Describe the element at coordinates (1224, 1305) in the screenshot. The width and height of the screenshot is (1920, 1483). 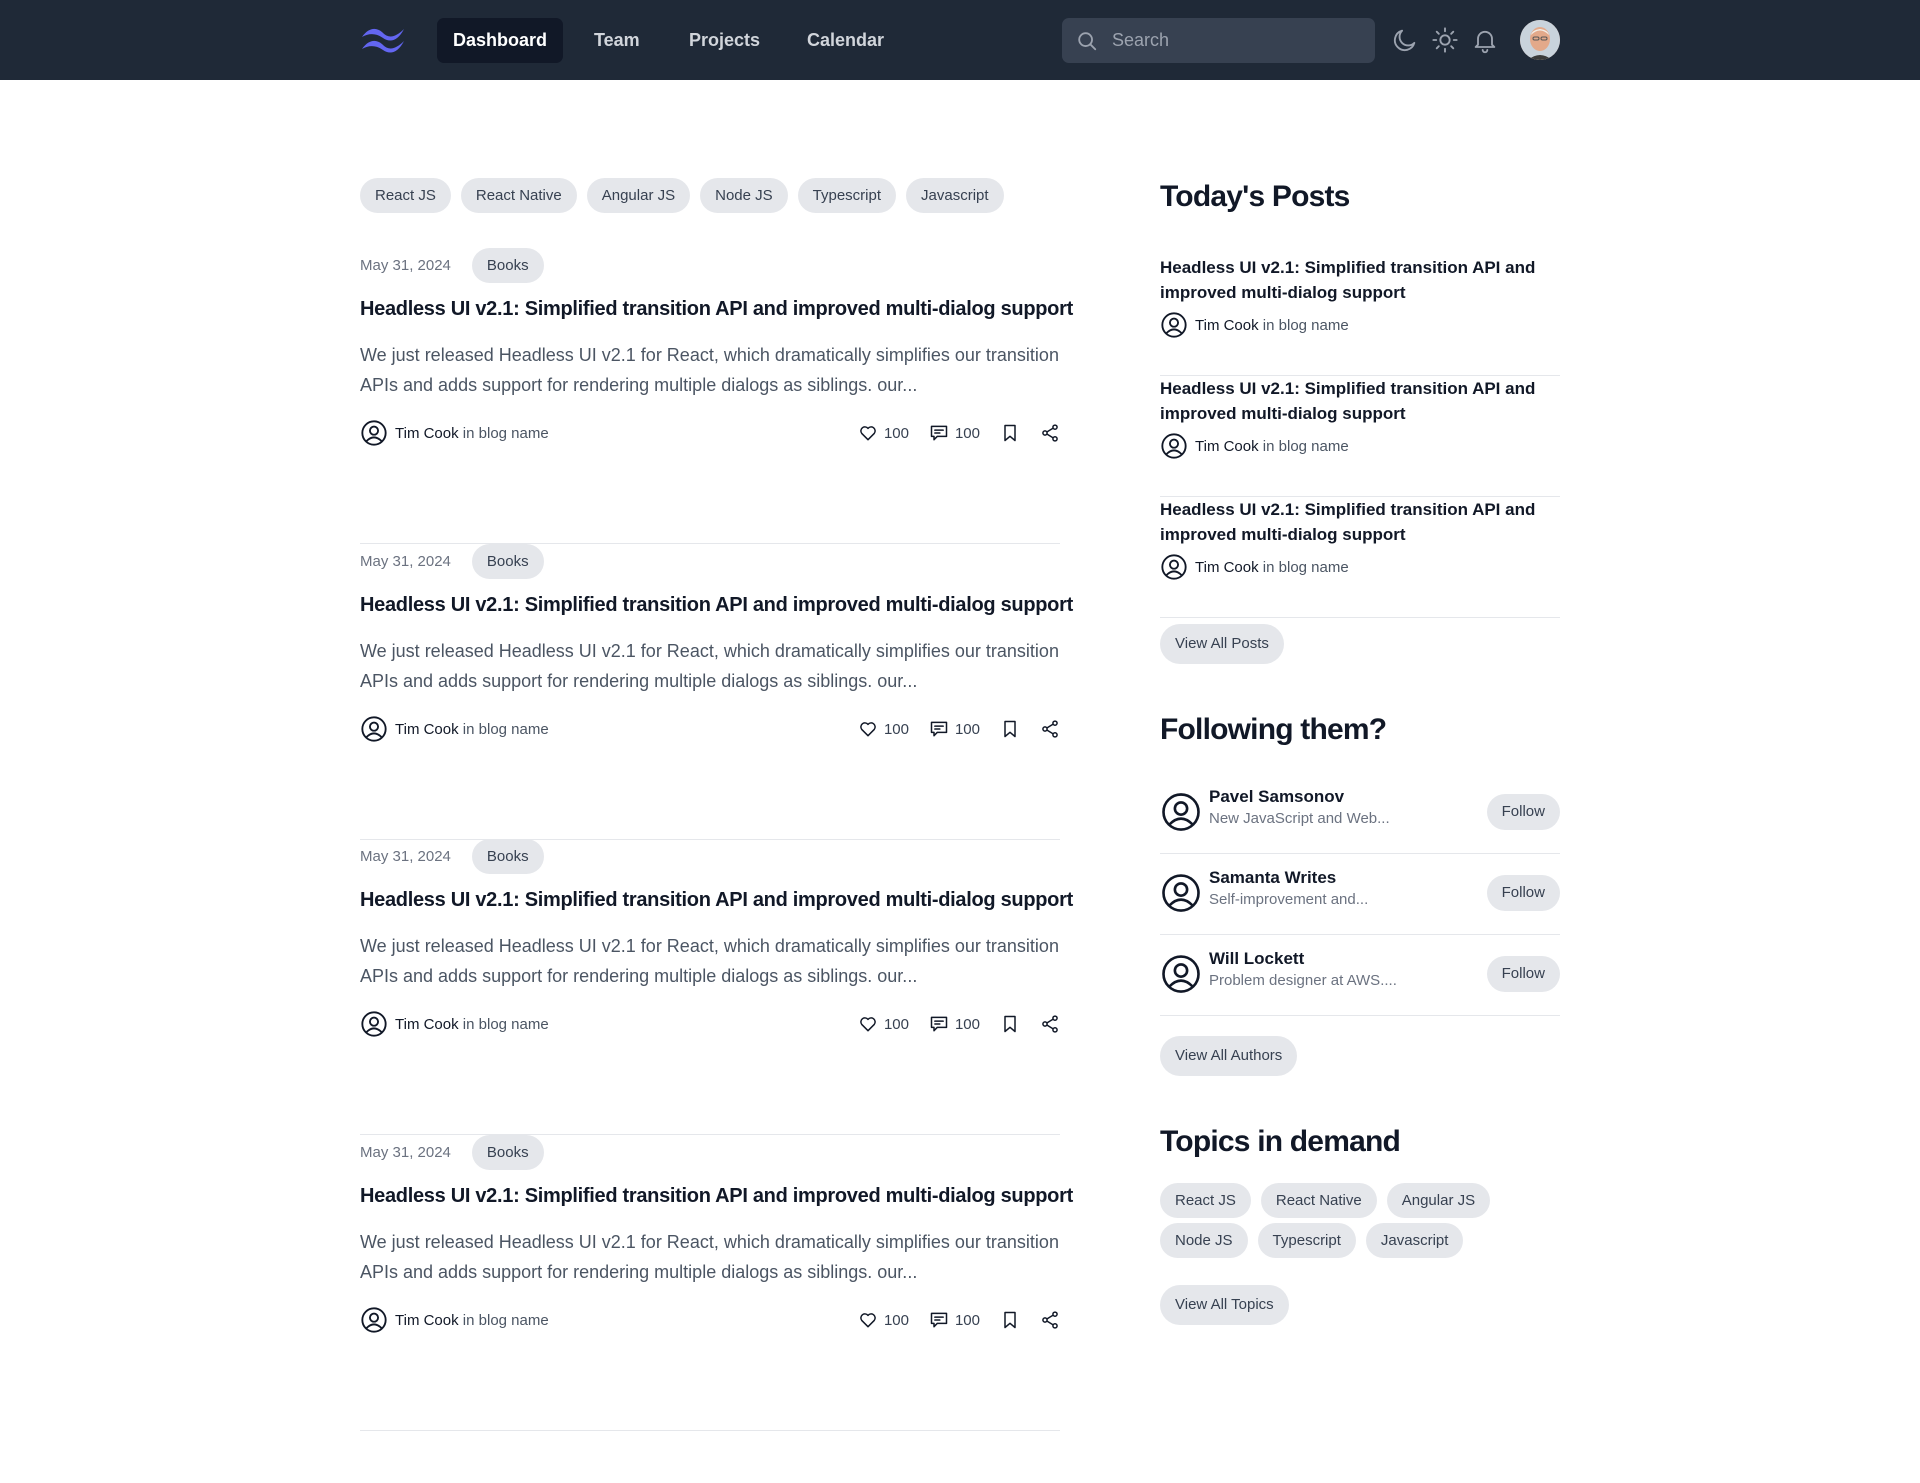
I see `view-all-topics-button: View All Topics` at that location.